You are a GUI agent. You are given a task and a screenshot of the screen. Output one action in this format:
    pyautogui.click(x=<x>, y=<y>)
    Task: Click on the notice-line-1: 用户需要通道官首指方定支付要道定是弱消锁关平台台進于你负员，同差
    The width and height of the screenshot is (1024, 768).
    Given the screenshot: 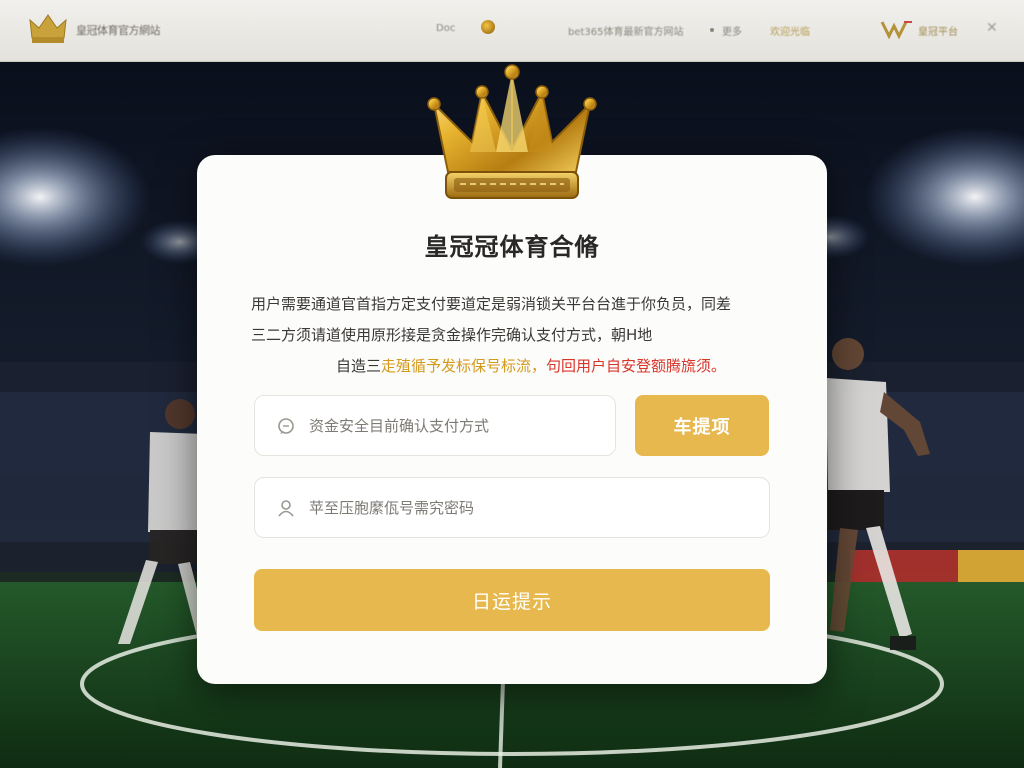 What is the action you would take?
    pyautogui.click(x=491, y=304)
    